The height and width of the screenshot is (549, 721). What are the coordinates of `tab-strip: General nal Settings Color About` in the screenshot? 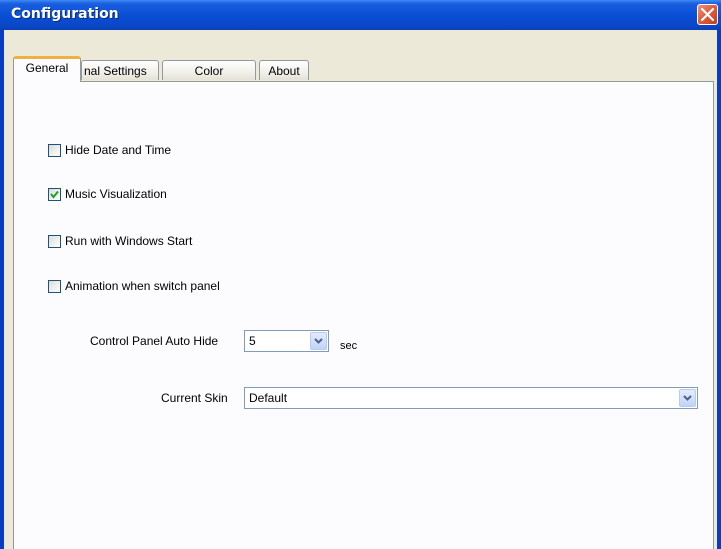 It's located at (363, 68).